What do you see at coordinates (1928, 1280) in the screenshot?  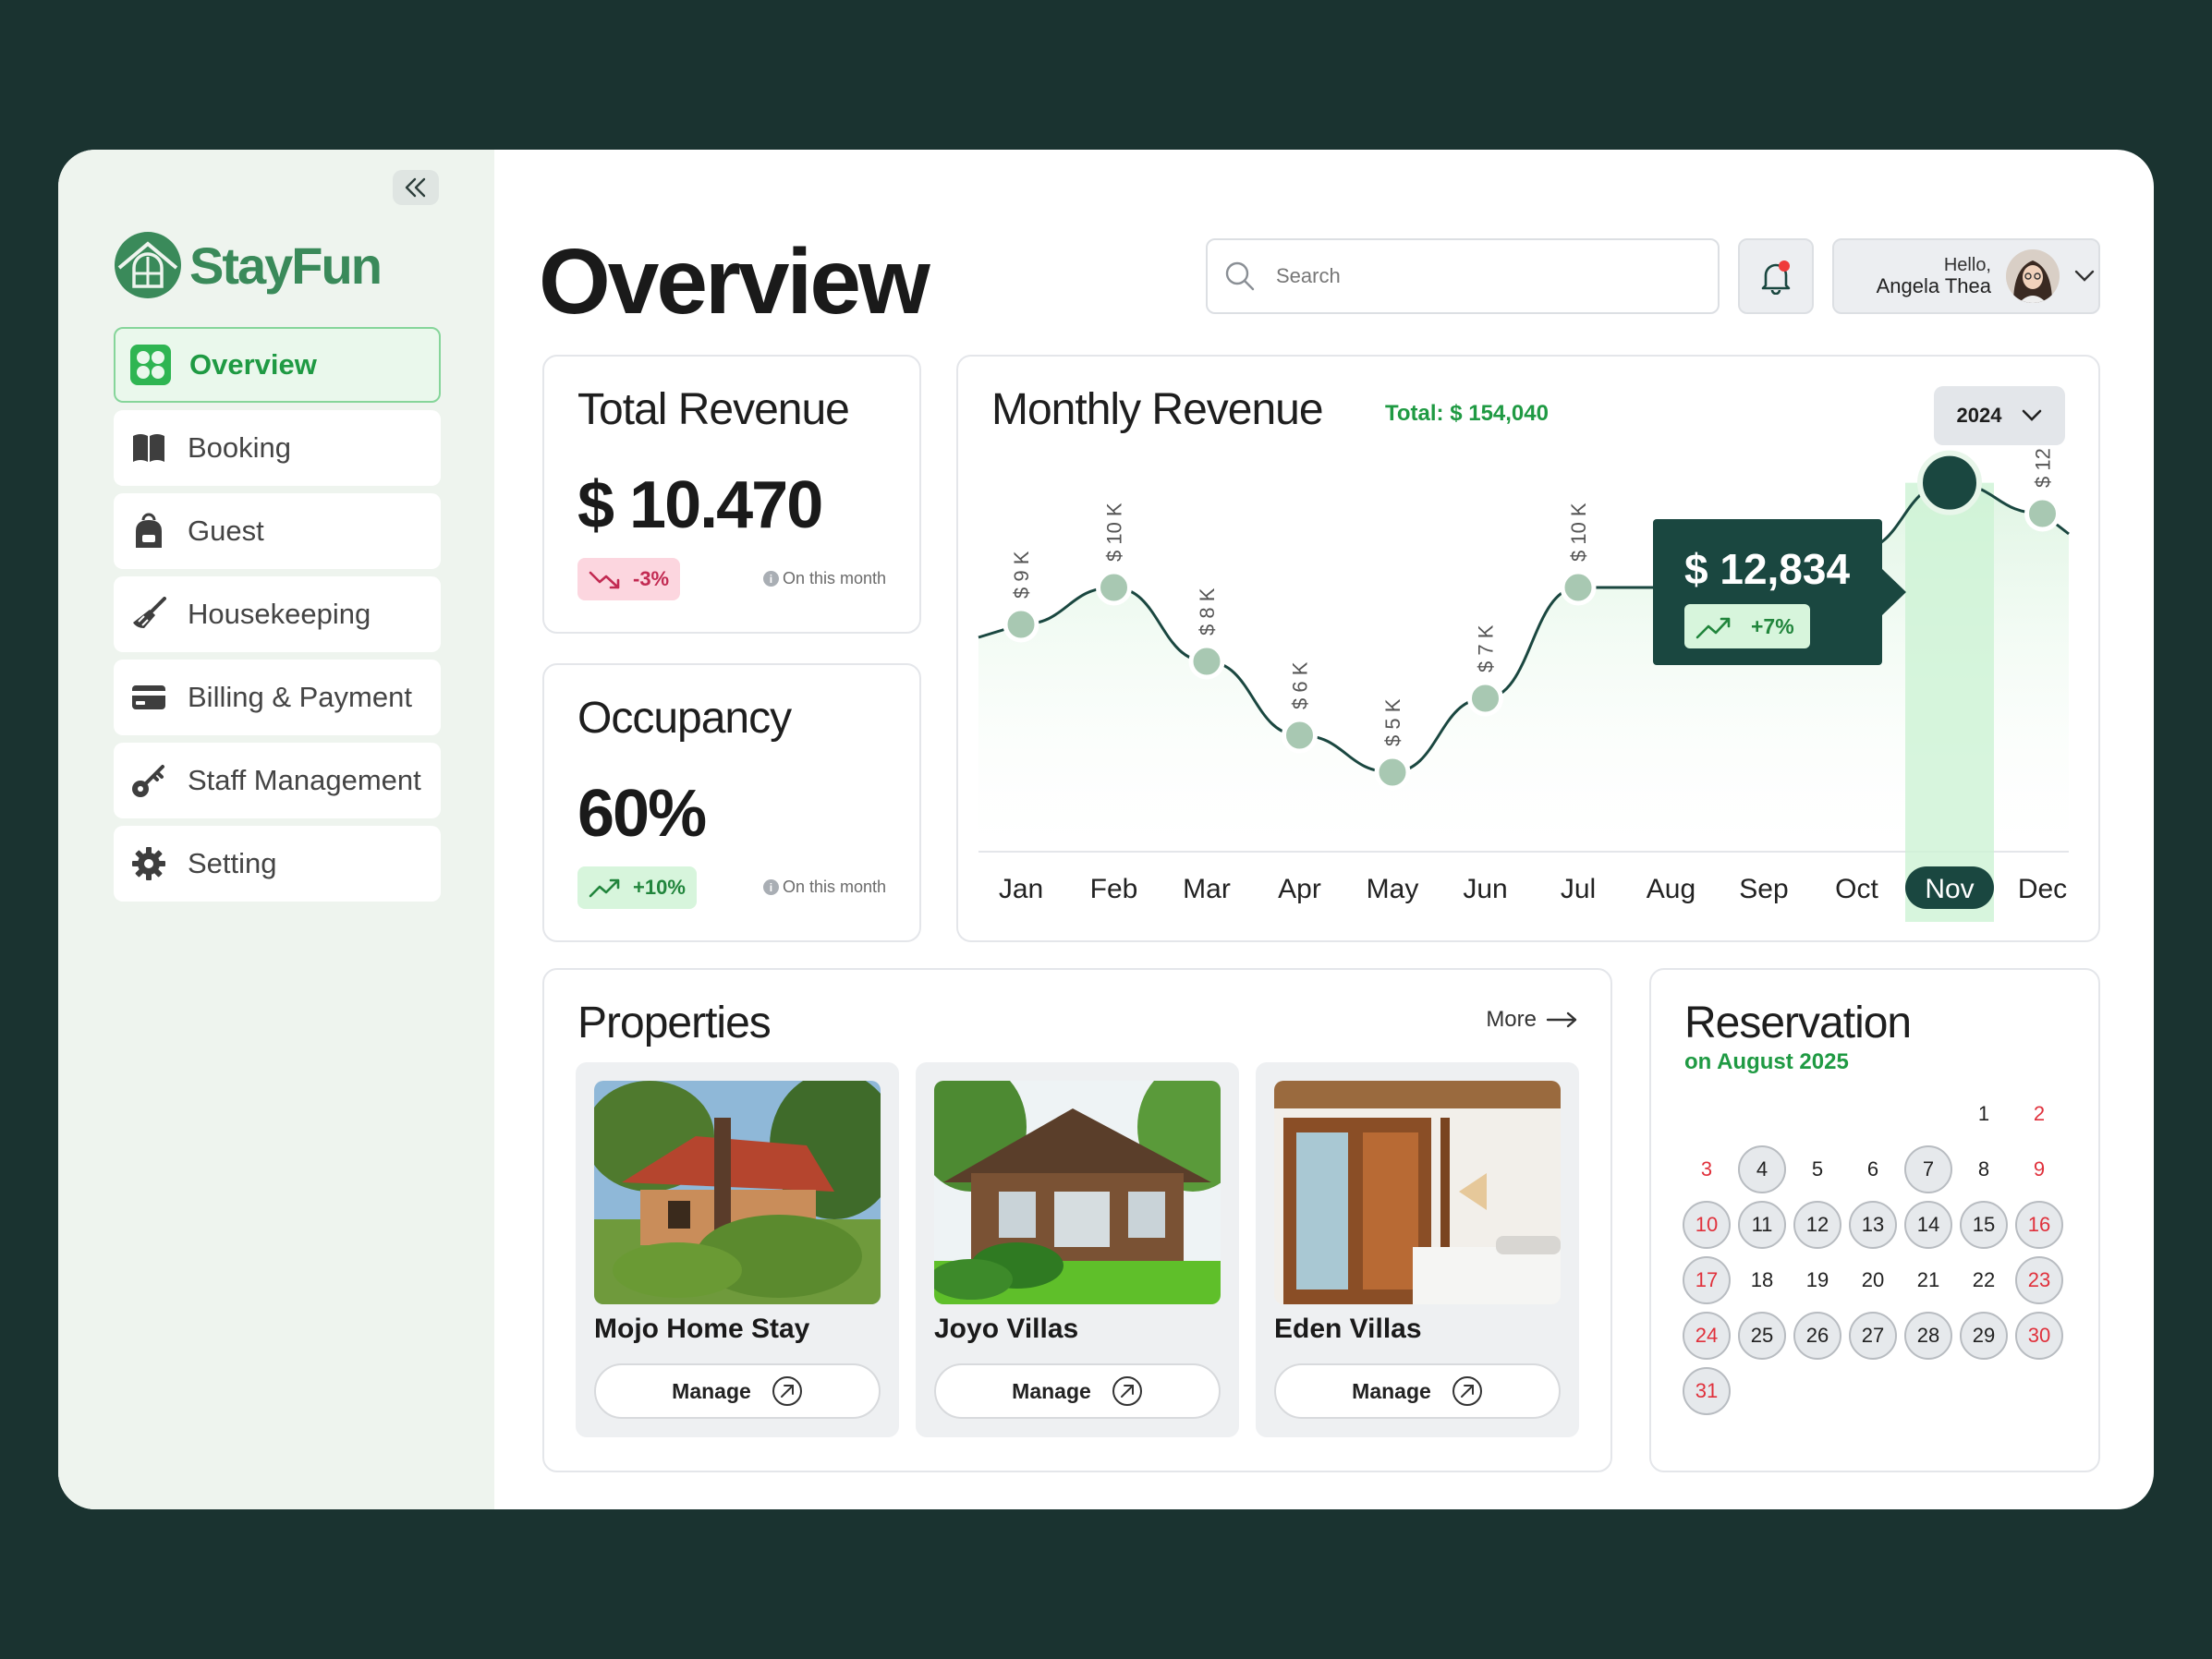 I see `calendar-day: 21` at bounding box center [1928, 1280].